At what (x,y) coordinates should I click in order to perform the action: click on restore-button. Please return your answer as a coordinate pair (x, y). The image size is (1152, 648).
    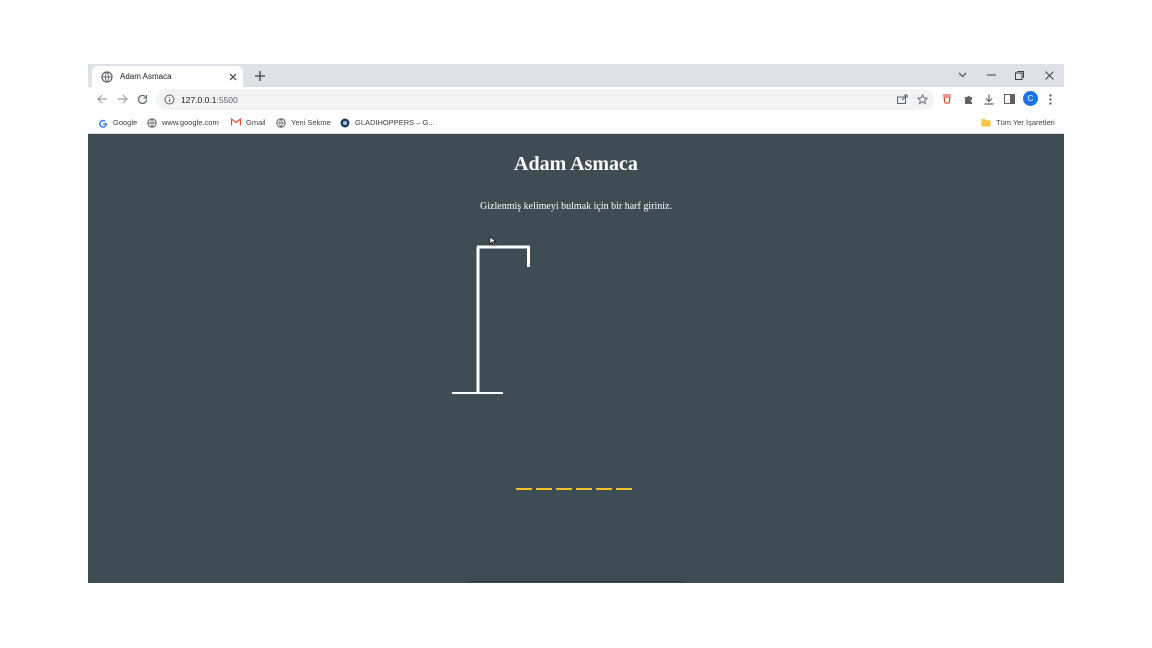
    Looking at the image, I should click on (1019, 75).